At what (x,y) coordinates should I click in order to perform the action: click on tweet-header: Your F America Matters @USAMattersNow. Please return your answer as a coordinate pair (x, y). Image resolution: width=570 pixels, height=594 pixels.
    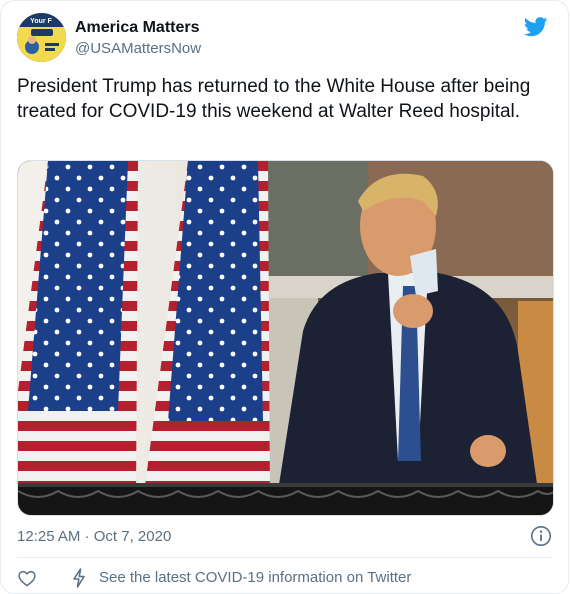
    Looking at the image, I should click on (284, 39).